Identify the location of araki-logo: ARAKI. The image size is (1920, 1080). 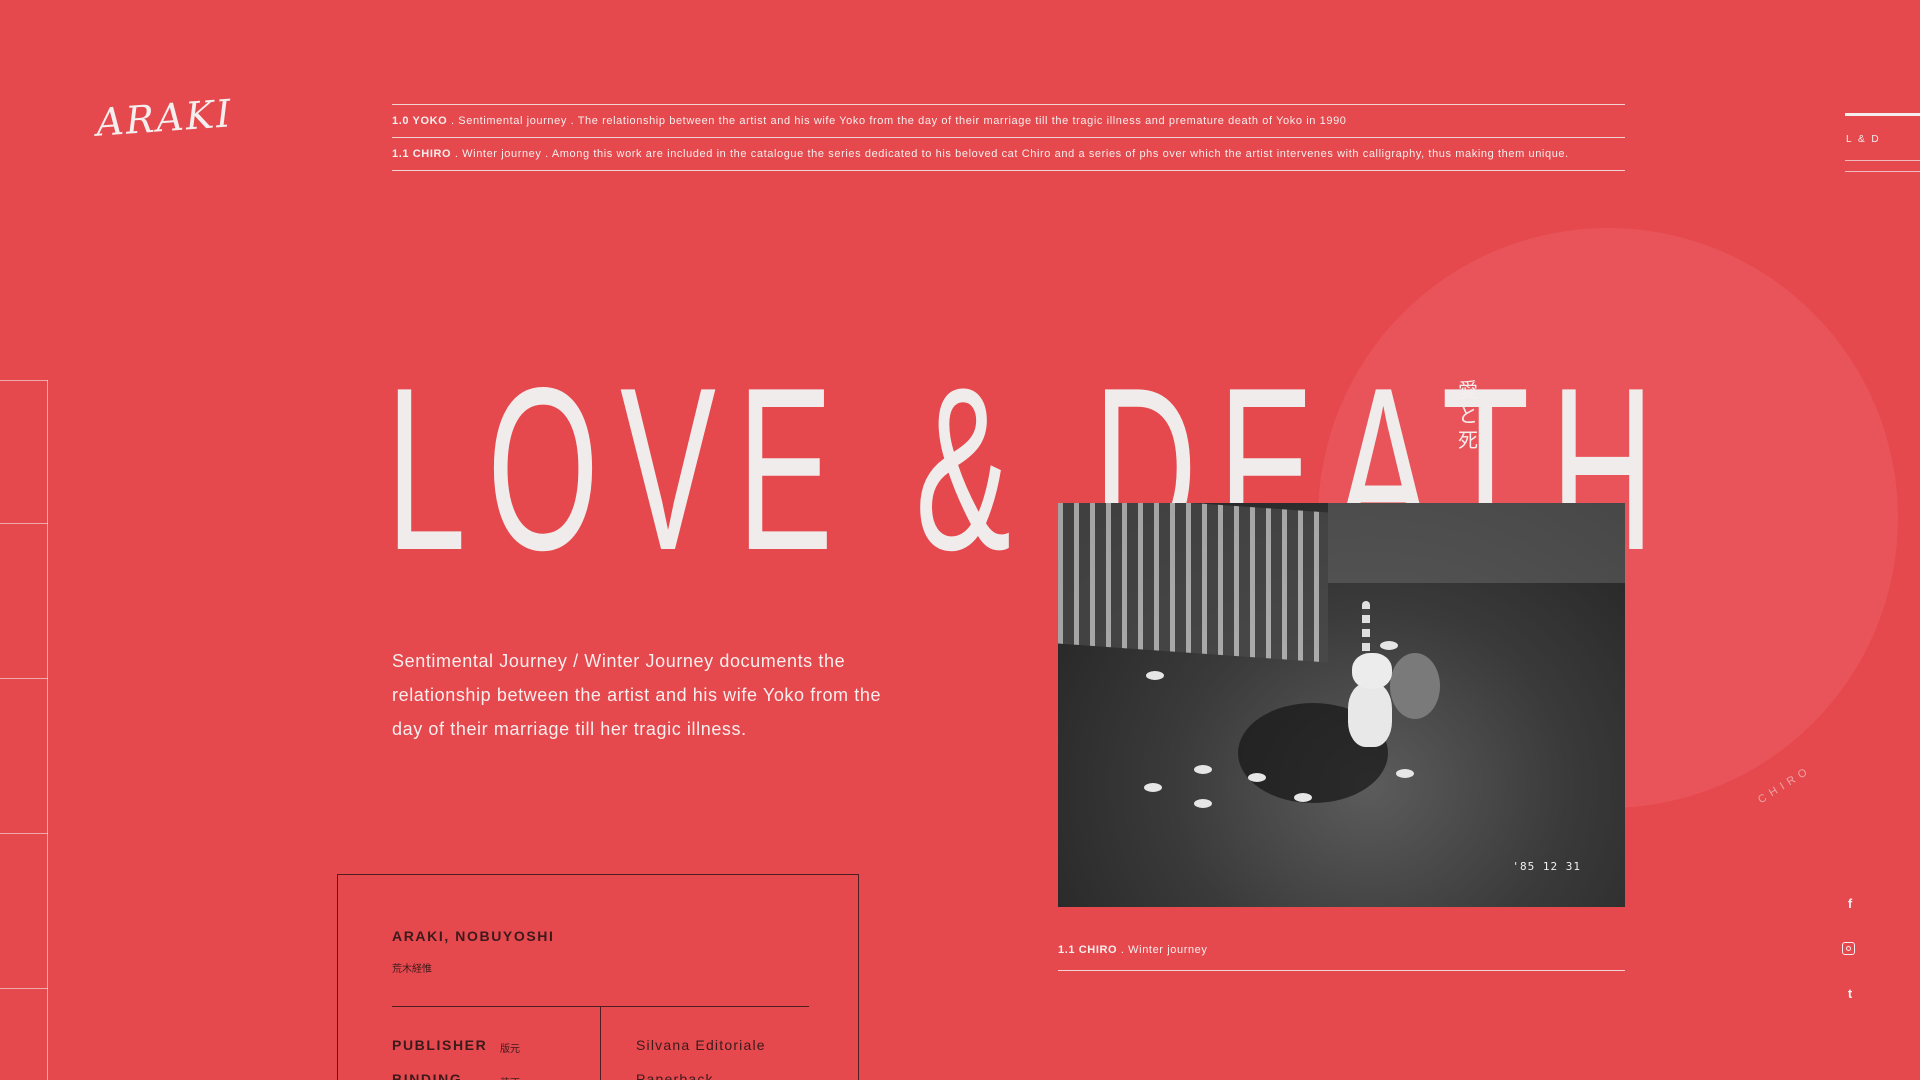
(165, 117).